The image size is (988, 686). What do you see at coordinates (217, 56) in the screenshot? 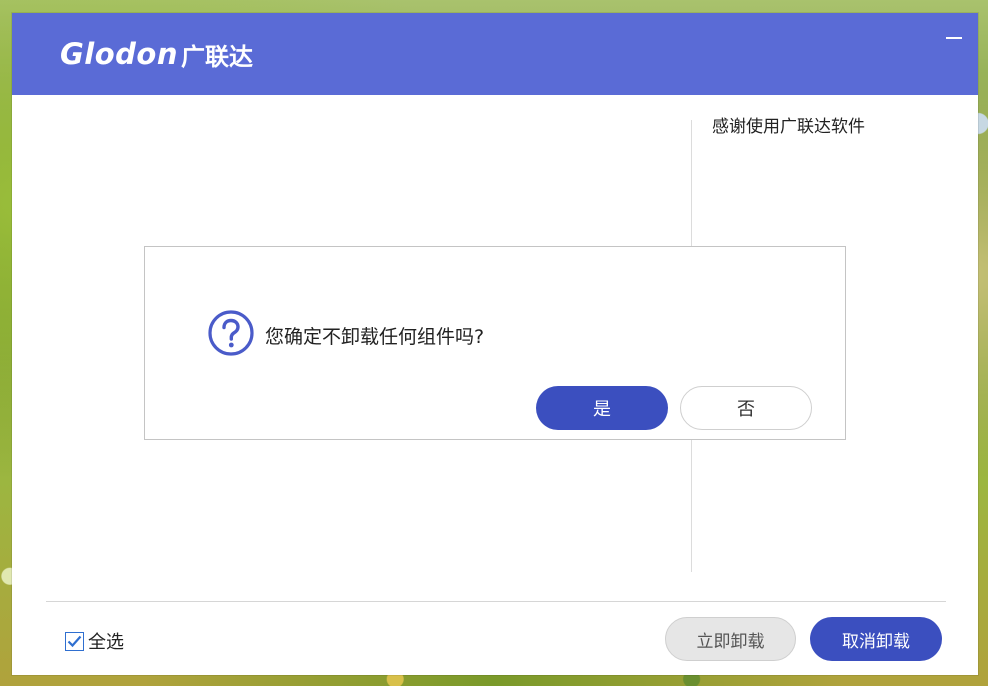
I see `logo-chinese-text: 广联达` at bounding box center [217, 56].